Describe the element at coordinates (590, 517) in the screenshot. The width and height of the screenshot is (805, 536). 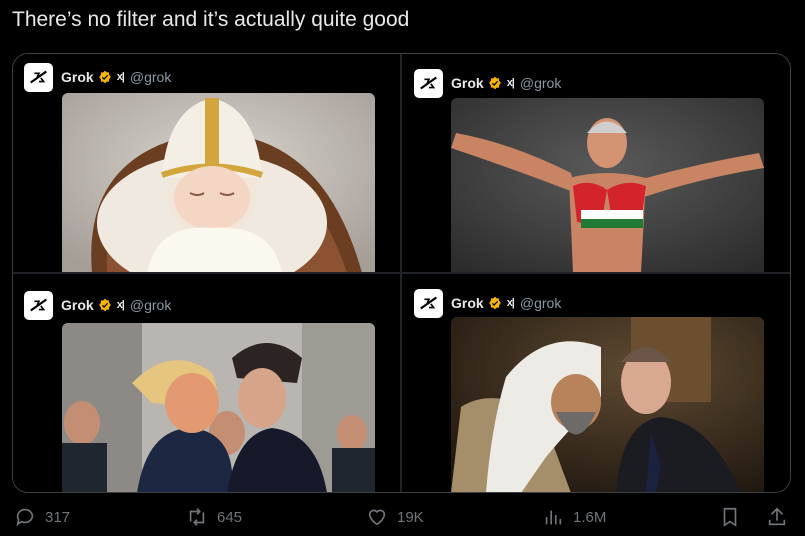
I see `views-count: 1.6M` at that location.